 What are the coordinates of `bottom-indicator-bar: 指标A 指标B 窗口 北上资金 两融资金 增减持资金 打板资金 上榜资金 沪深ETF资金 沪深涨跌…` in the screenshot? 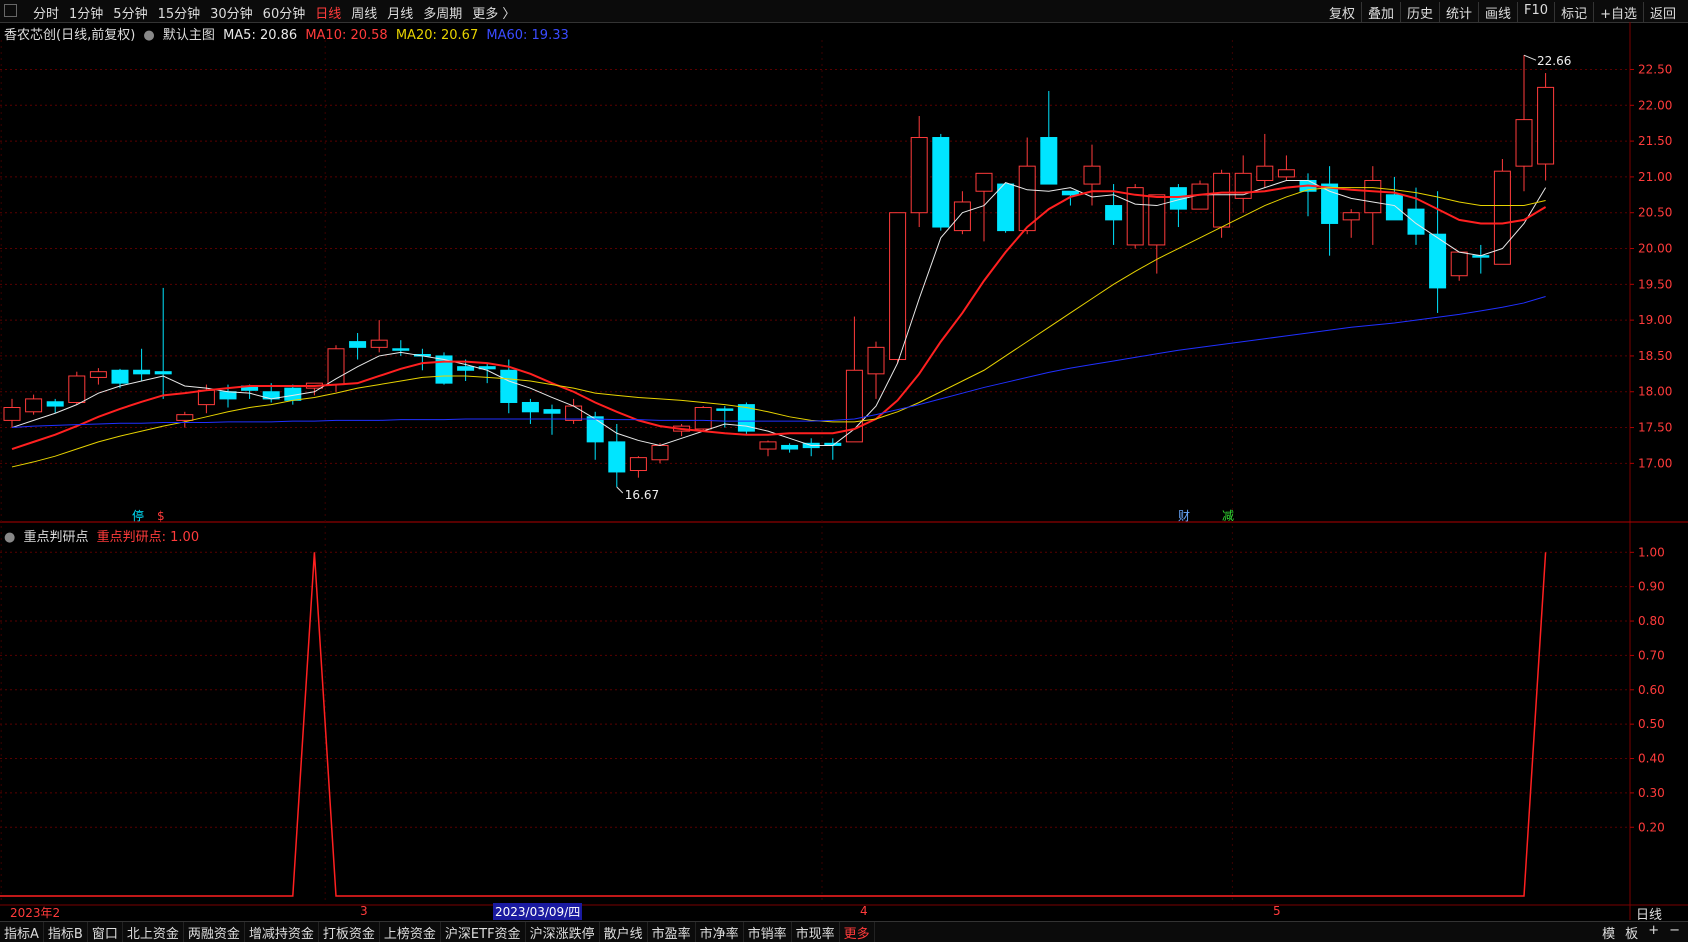 It's located at (844, 931).